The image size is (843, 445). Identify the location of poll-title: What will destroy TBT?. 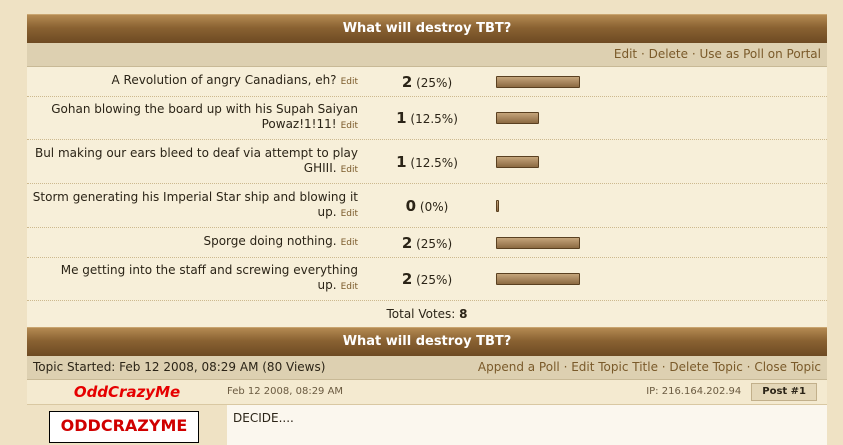
(427, 28).